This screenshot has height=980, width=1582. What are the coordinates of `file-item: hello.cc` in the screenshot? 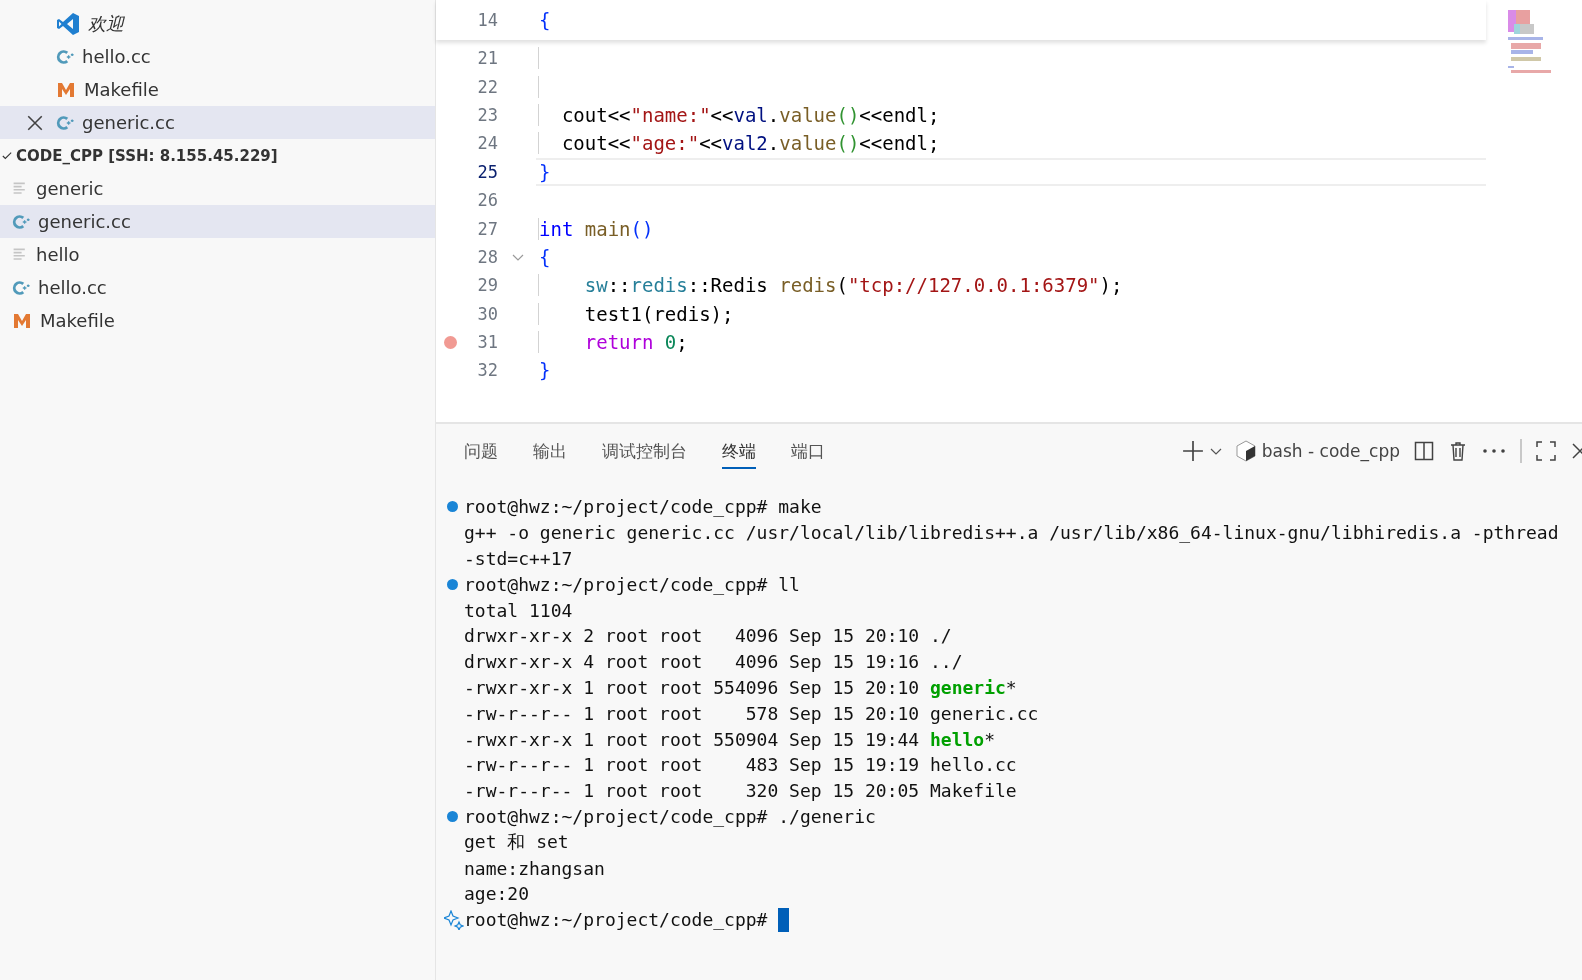 It's located at (217, 287).